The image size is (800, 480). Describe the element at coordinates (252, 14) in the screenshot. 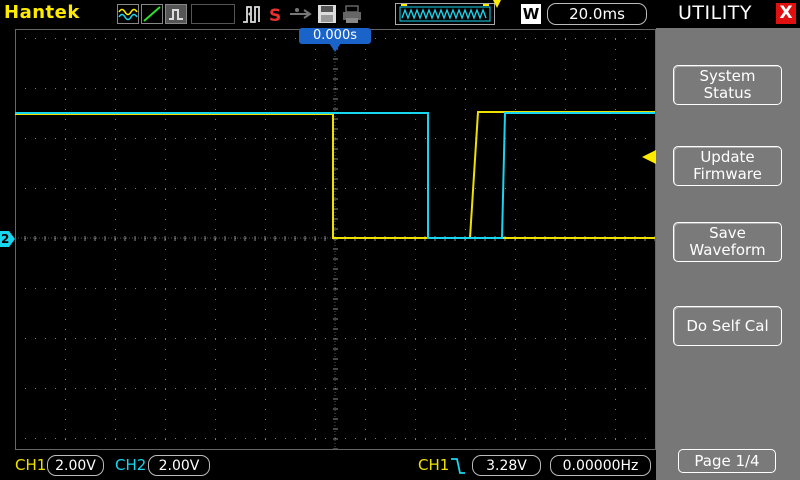

I see `trigger-pulse-icon` at that location.